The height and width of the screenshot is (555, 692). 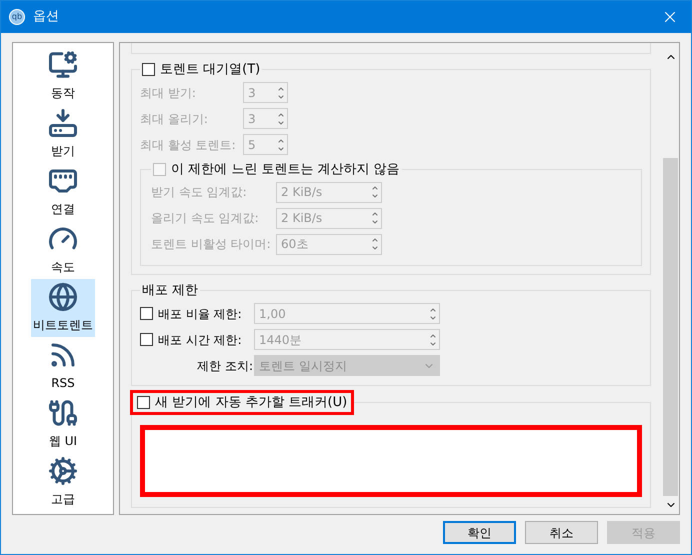 I want to click on sidebar-item: 비트토렌트, so click(x=63, y=308).